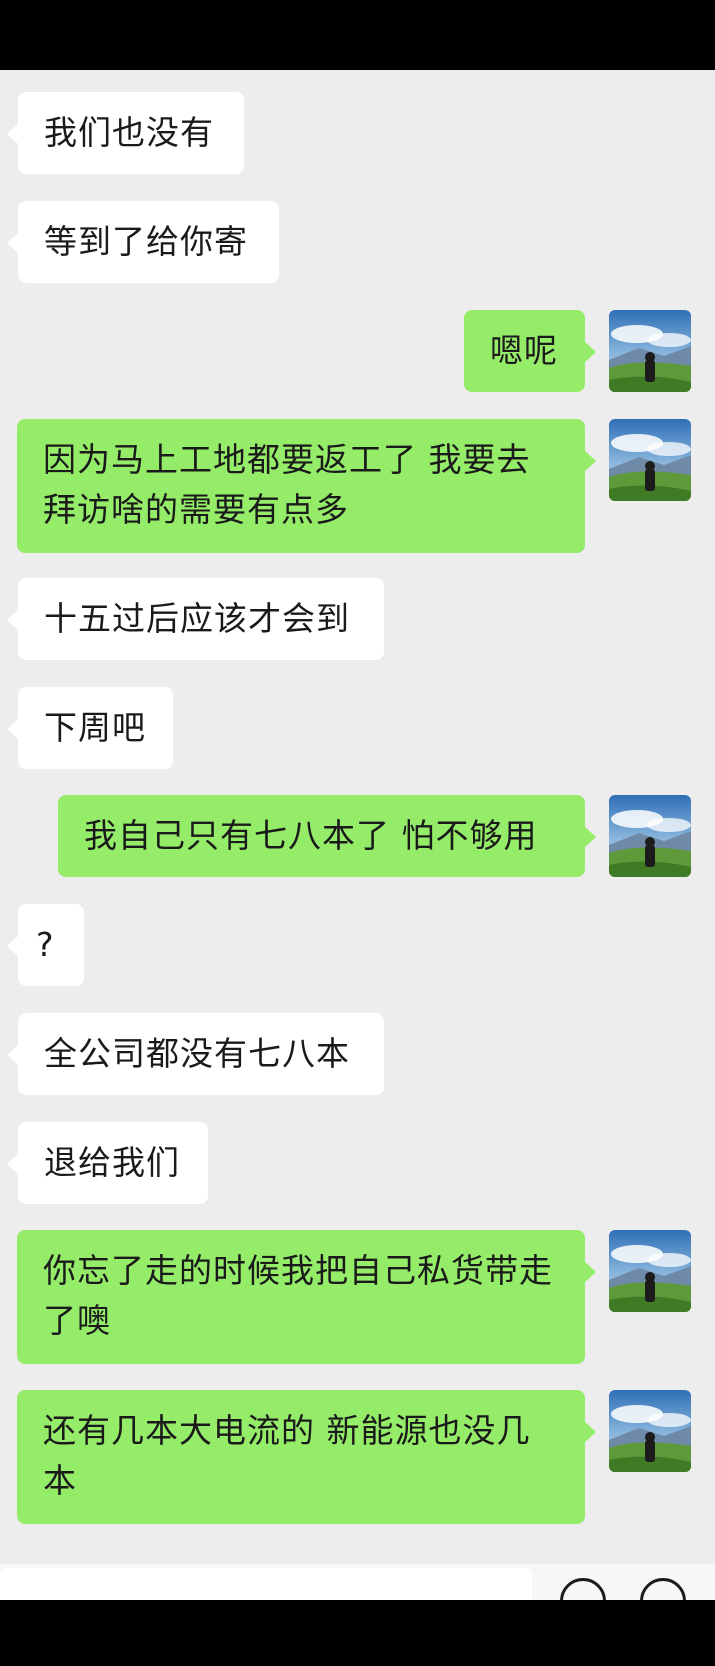 The height and width of the screenshot is (1666, 715). I want to click on incoming-message-bubble: 等到了给你寄, so click(143, 242).